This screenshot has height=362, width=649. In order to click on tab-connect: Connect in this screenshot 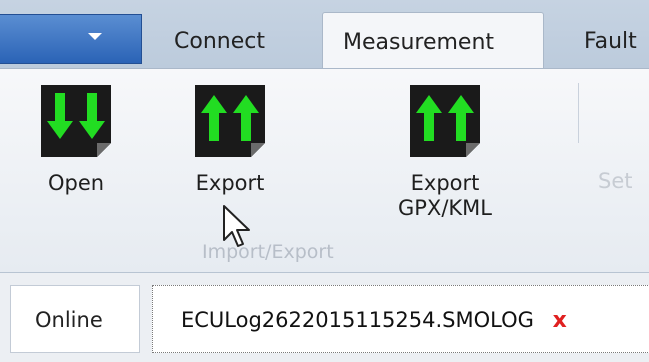, I will do `click(222, 41)`.